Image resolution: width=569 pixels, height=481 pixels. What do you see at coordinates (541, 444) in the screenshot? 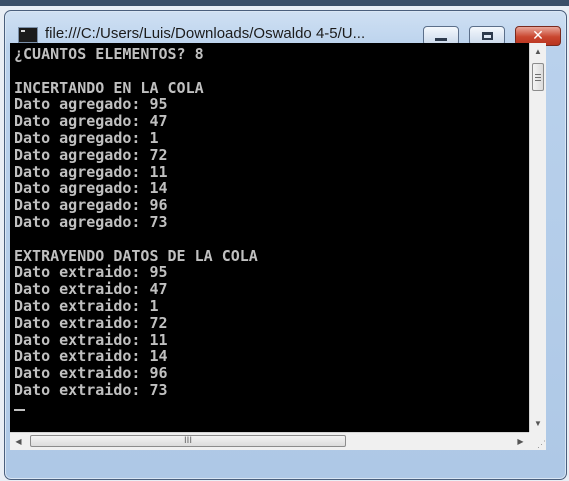
I see `resize-grip-icon: ⋰` at bounding box center [541, 444].